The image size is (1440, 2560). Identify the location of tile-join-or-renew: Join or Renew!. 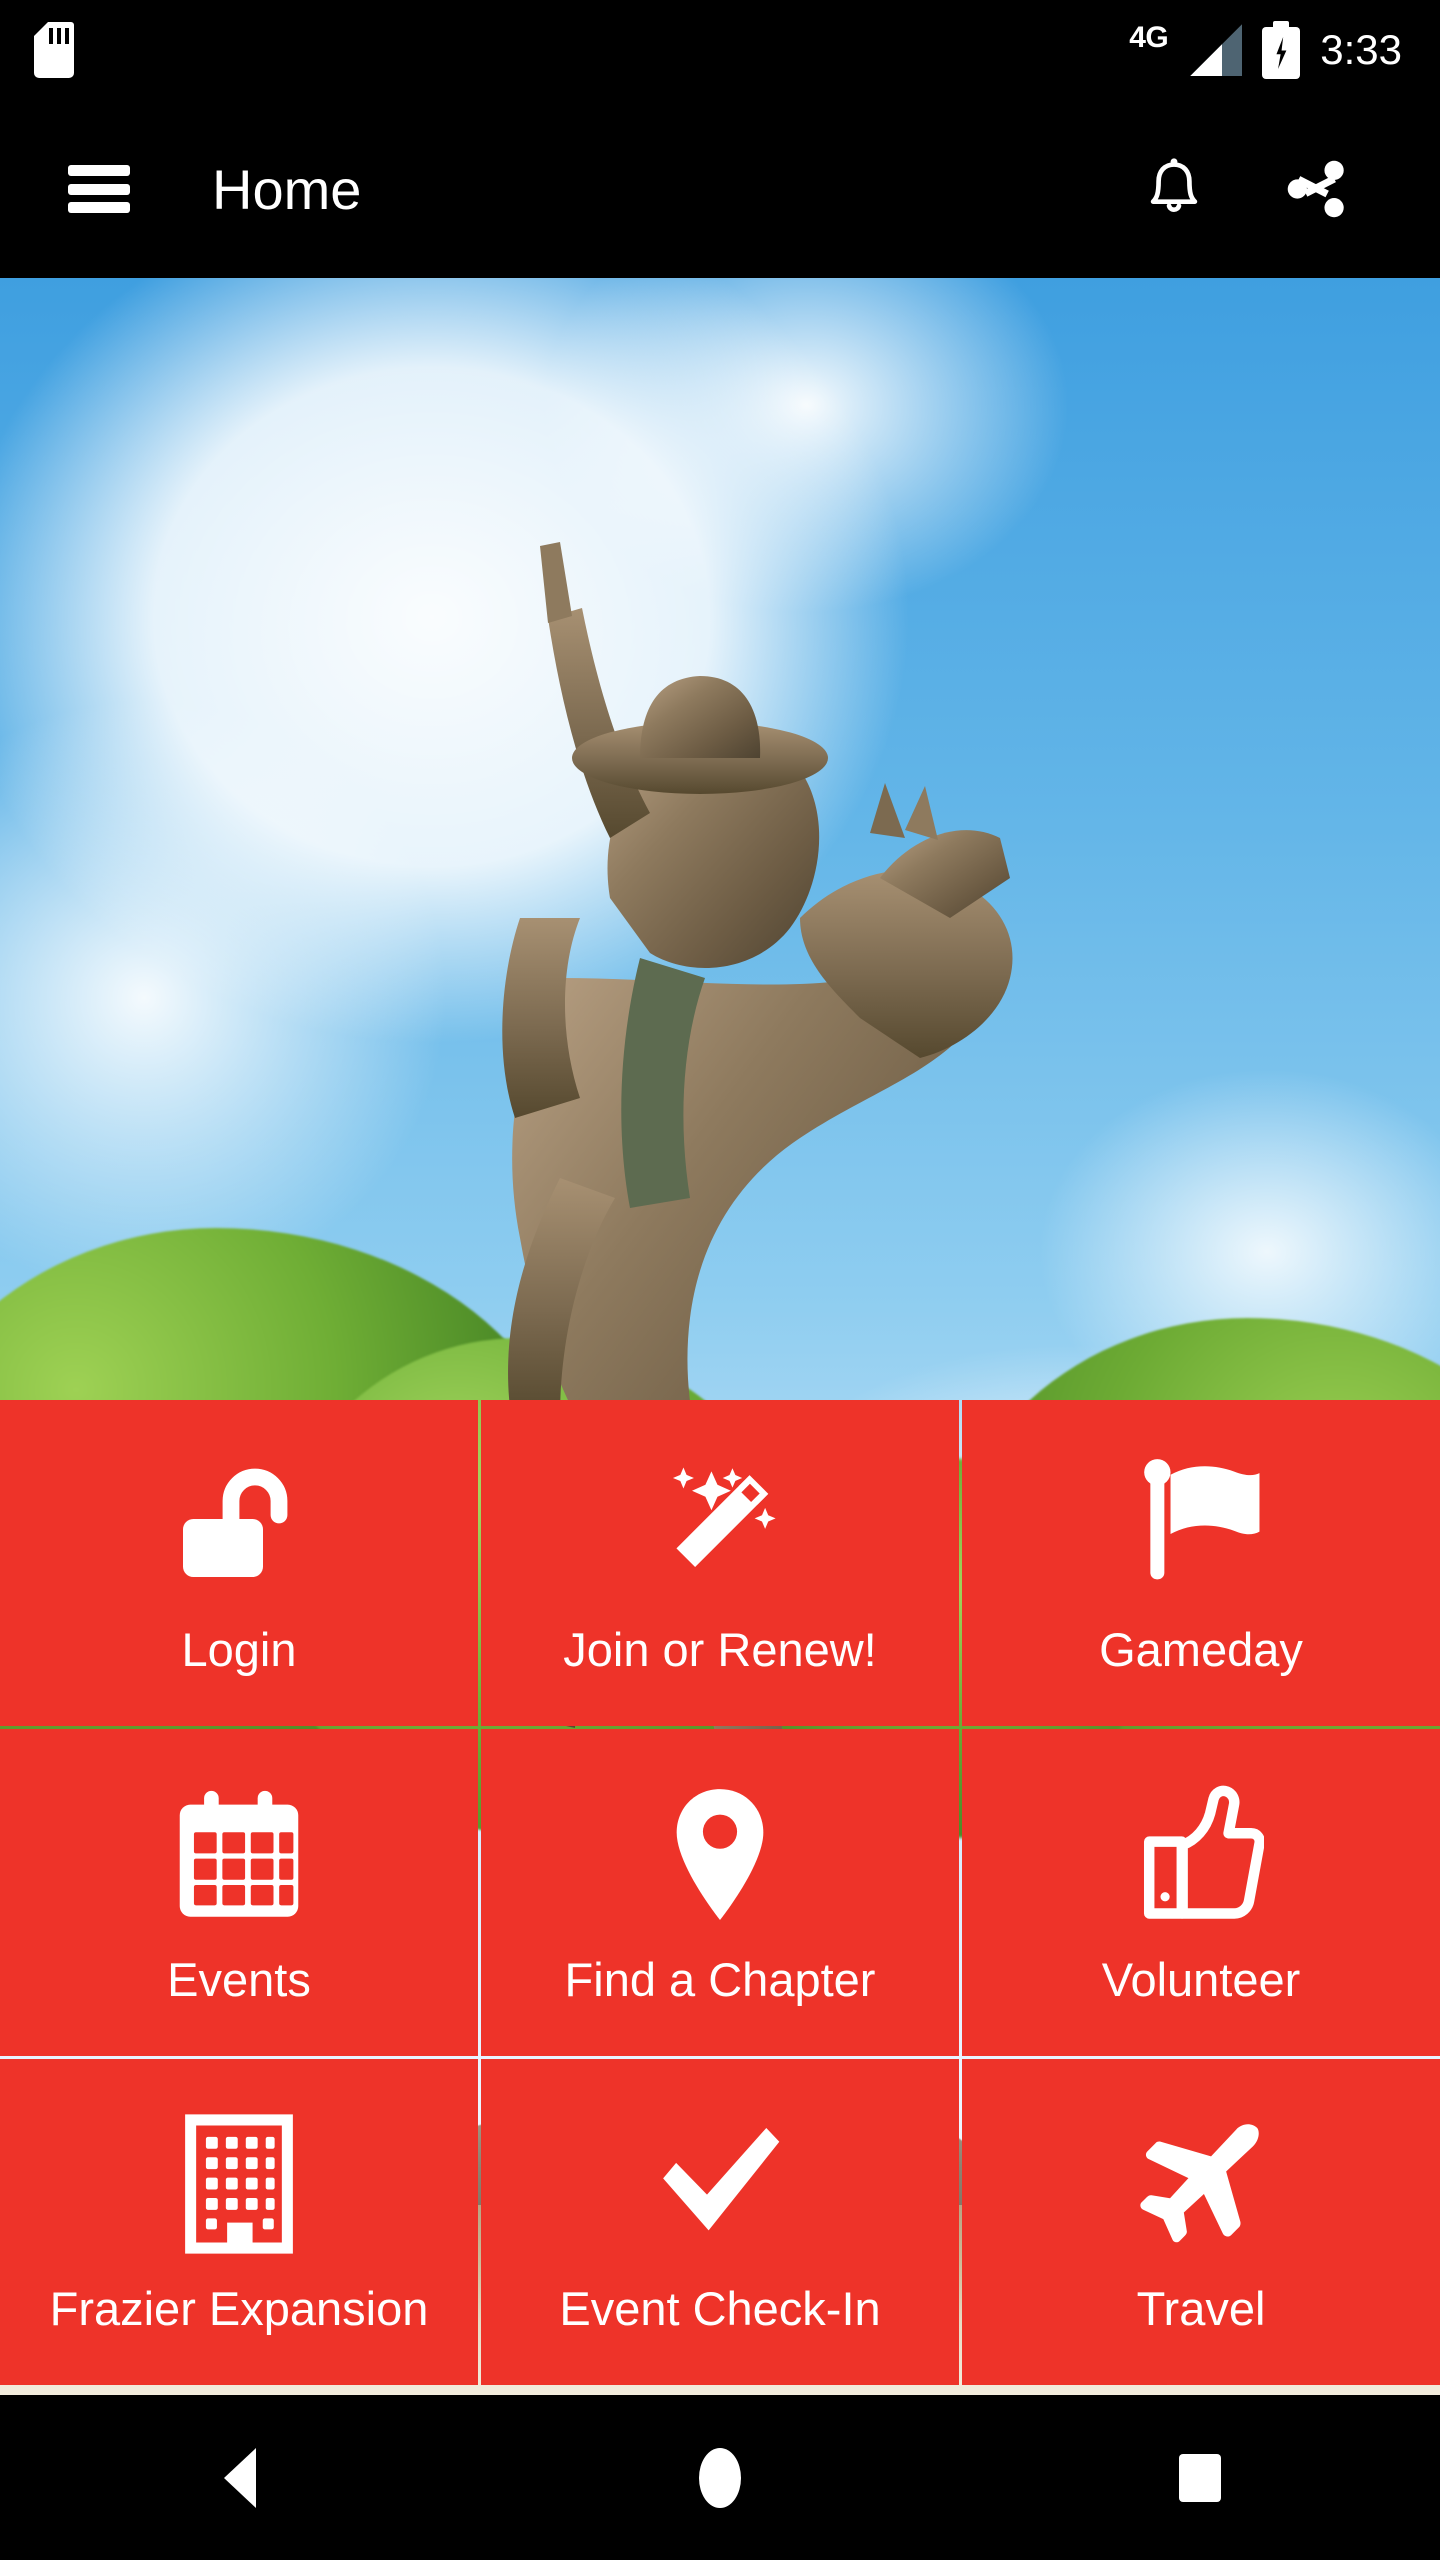
(720, 1563).